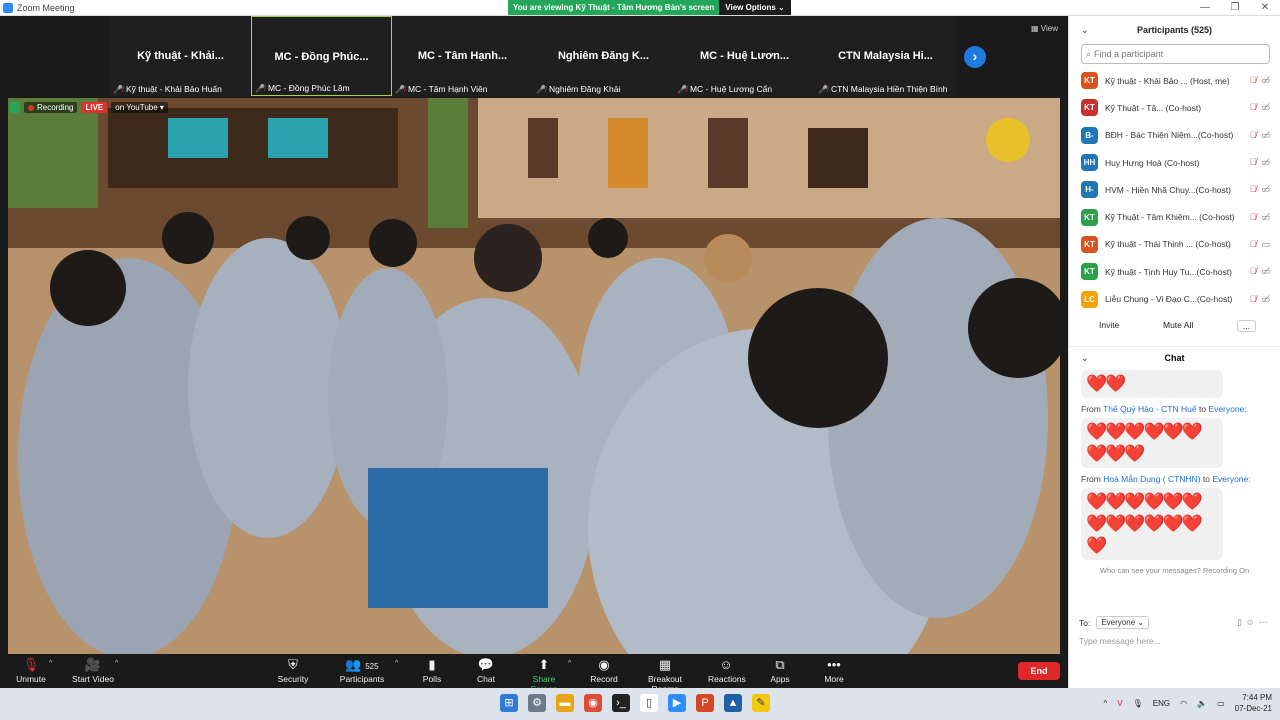  Describe the element at coordinates (780, 670) in the screenshot. I see `apps-button: ⧉ Apps` at that location.